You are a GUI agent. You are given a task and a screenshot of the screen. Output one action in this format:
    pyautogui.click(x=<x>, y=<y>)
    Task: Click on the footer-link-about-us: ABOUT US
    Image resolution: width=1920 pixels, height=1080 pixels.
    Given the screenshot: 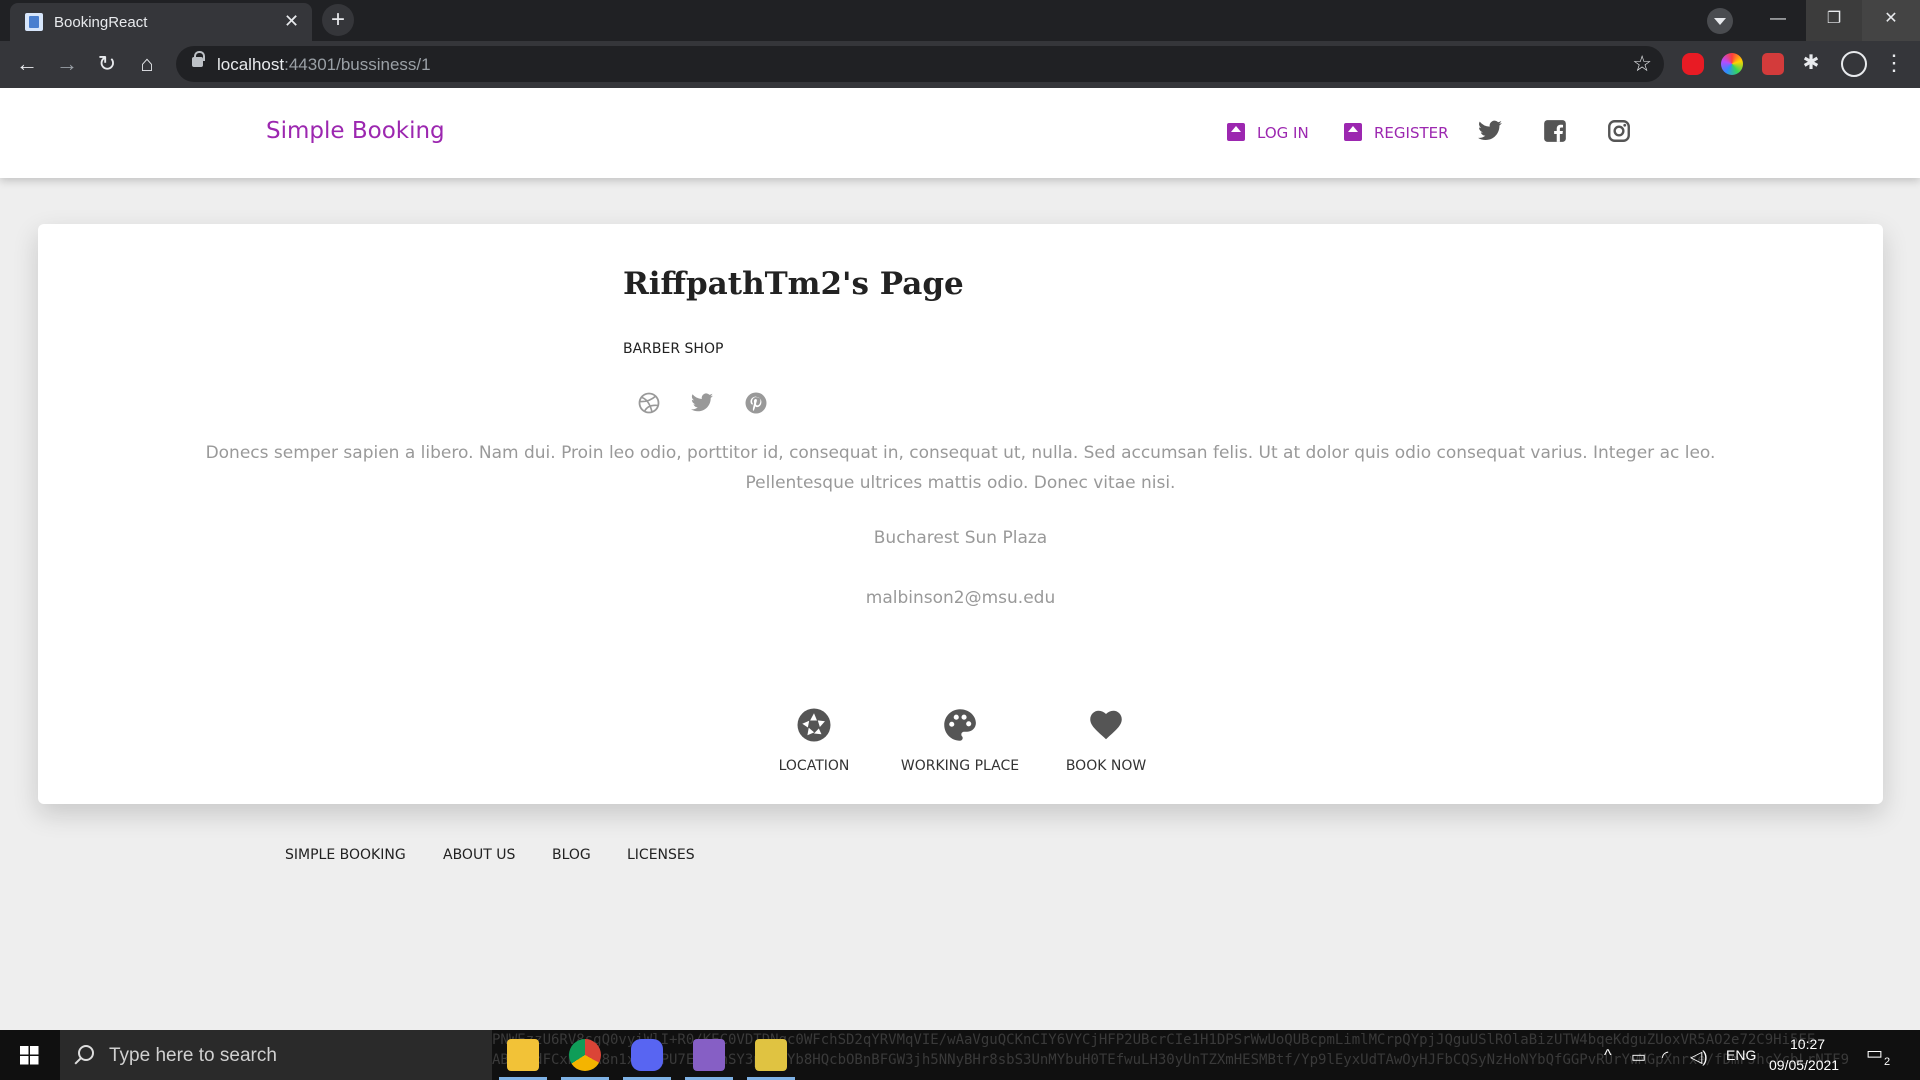 What is the action you would take?
    pyautogui.click(x=479, y=855)
    